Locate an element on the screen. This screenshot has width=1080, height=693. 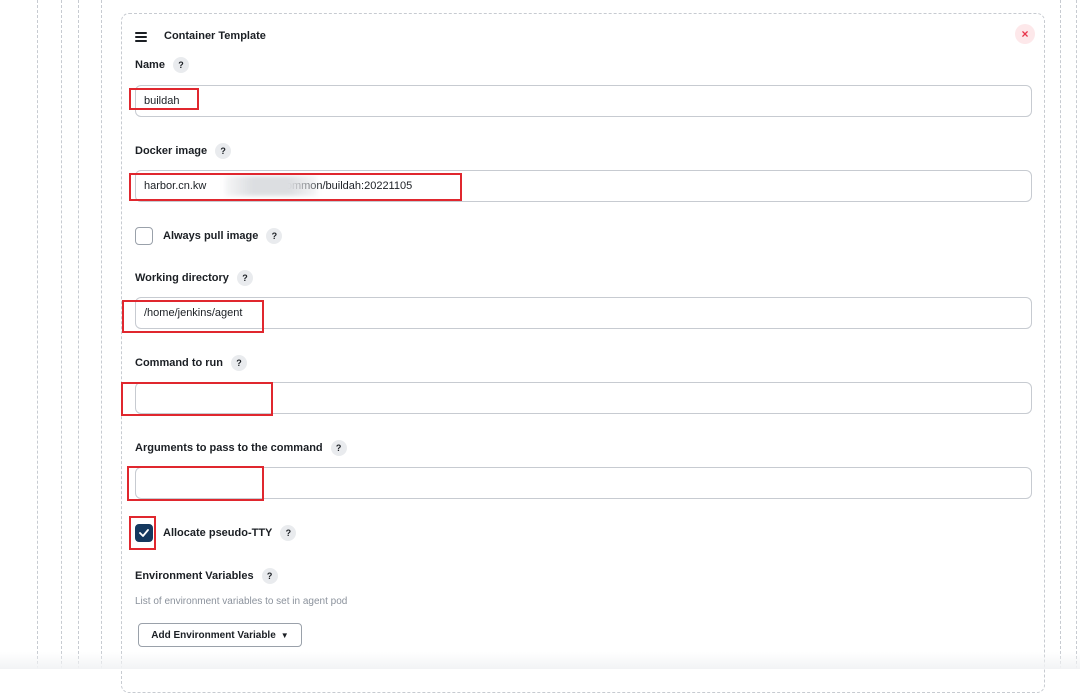
docker-image-label: Docker image ? is located at coordinates (183, 151).